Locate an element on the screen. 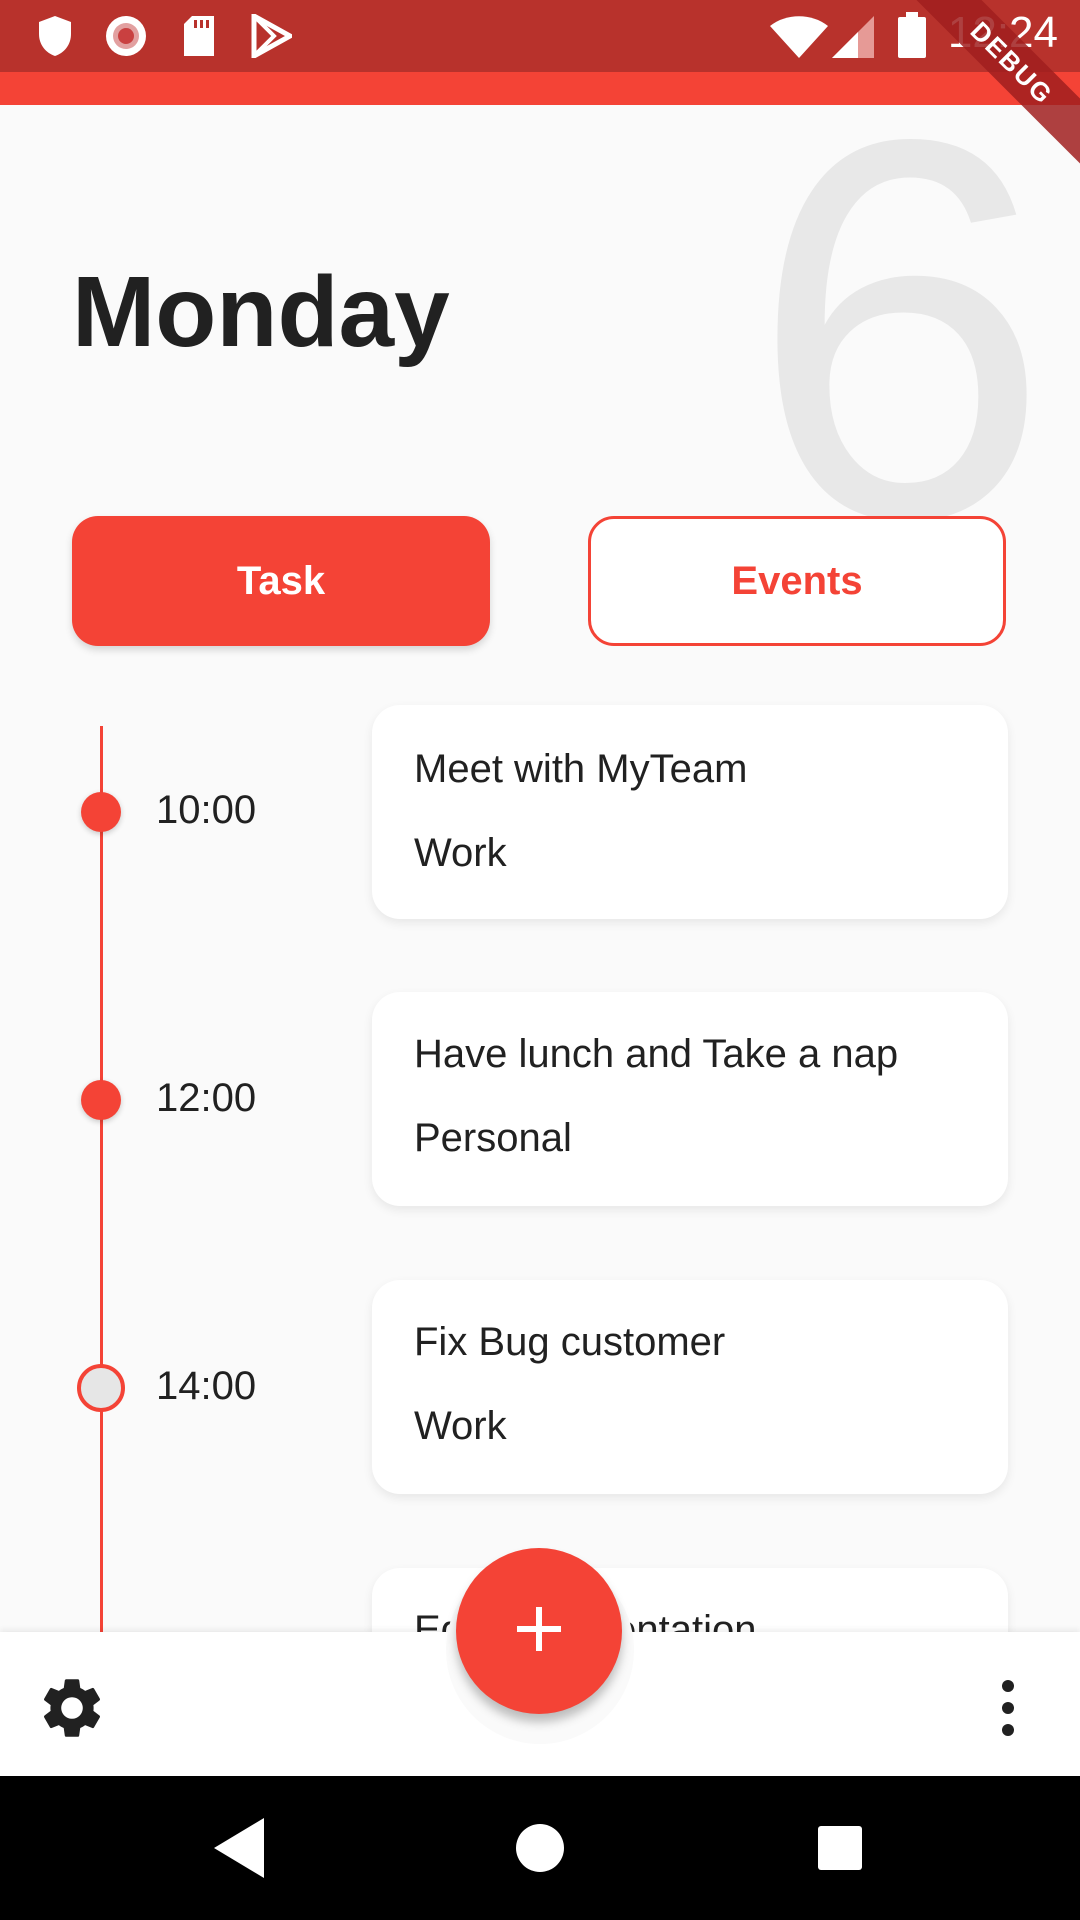 Image resolution: width=1080 pixels, height=1920 pixels. system-nav-bar is located at coordinates (540, 1848).